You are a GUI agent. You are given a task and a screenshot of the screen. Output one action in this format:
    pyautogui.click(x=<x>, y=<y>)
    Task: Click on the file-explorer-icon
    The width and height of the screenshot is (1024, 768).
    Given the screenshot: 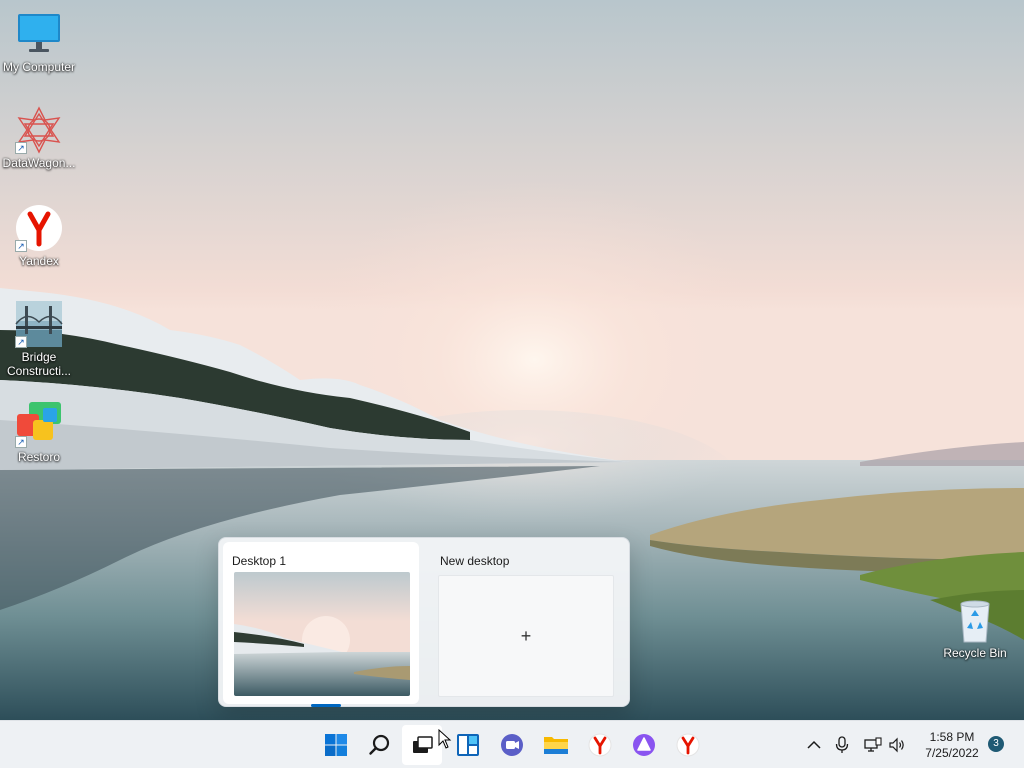 What is the action you would take?
    pyautogui.click(x=556, y=745)
    